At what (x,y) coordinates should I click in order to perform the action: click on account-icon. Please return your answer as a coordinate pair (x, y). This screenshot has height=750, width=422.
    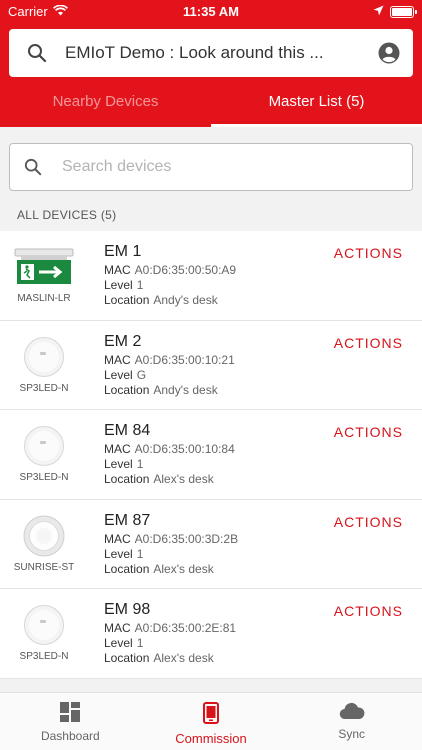
    Looking at the image, I should click on (389, 53).